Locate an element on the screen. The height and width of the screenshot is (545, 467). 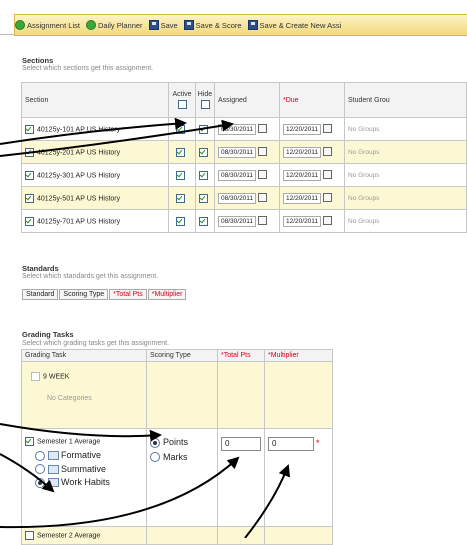
scoring-points-option: Points is located at coordinates (182, 442).